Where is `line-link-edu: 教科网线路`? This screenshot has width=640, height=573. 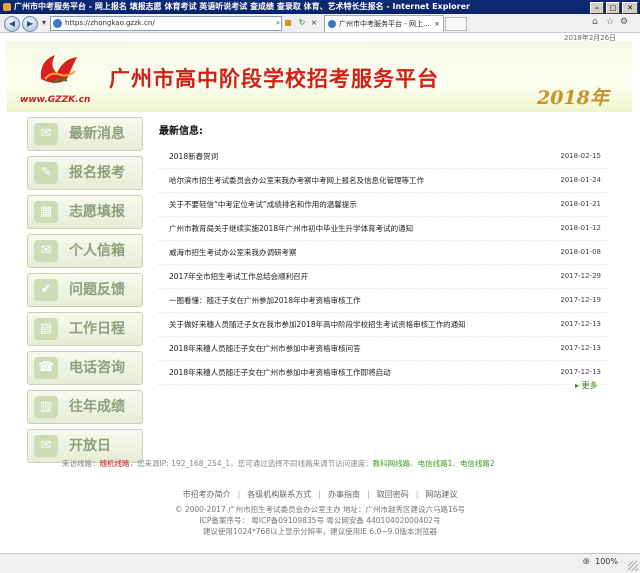 line-link-edu: 教科网线路 is located at coordinates (392, 463).